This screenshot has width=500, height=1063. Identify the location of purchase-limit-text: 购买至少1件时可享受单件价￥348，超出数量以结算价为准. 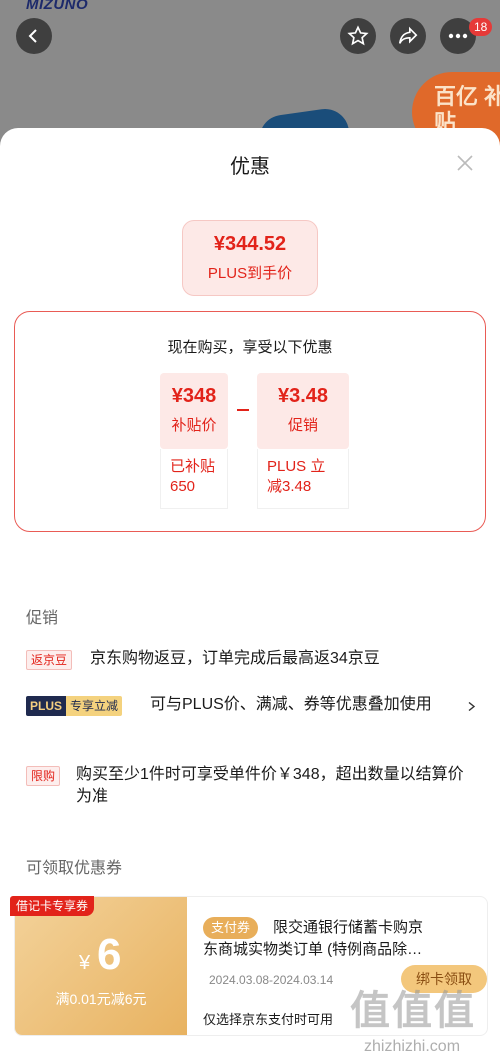
(270, 785).